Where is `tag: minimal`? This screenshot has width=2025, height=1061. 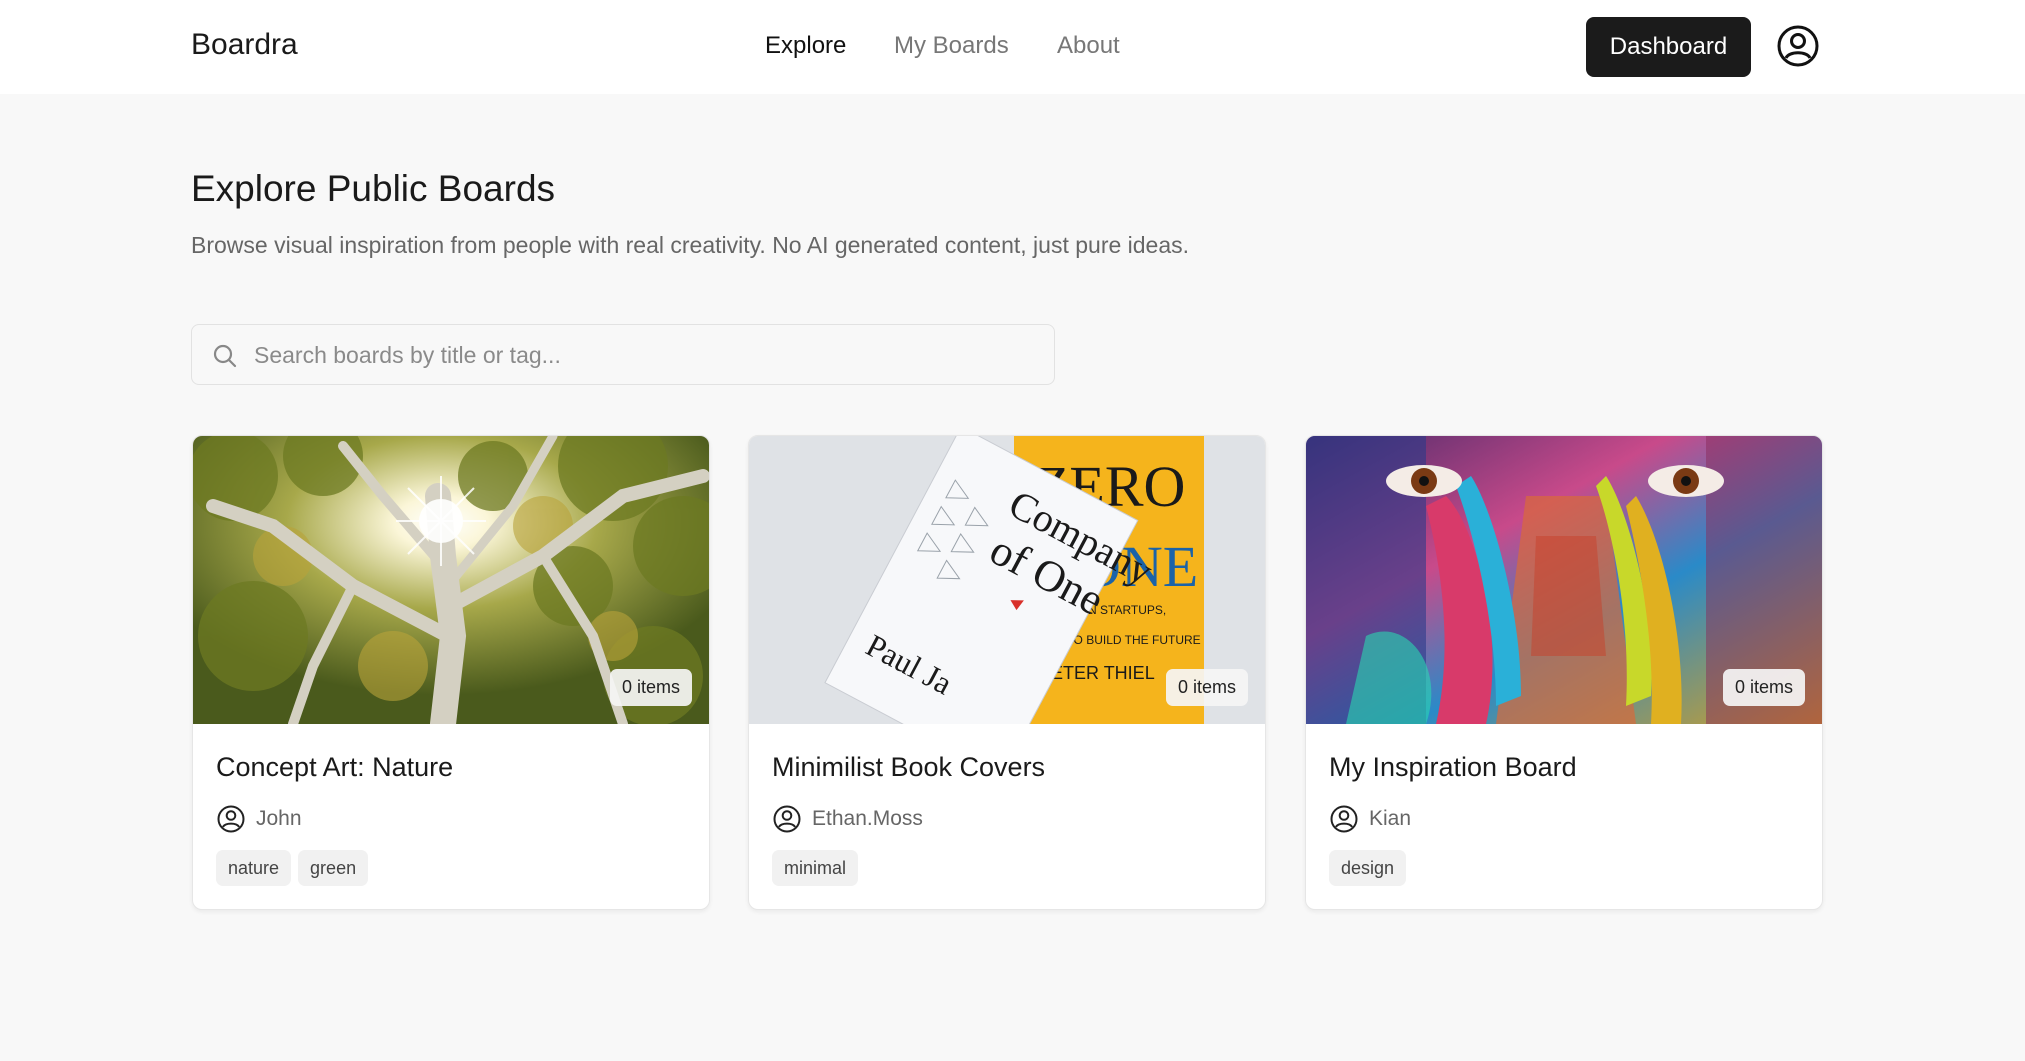
tag: minimal is located at coordinates (815, 868).